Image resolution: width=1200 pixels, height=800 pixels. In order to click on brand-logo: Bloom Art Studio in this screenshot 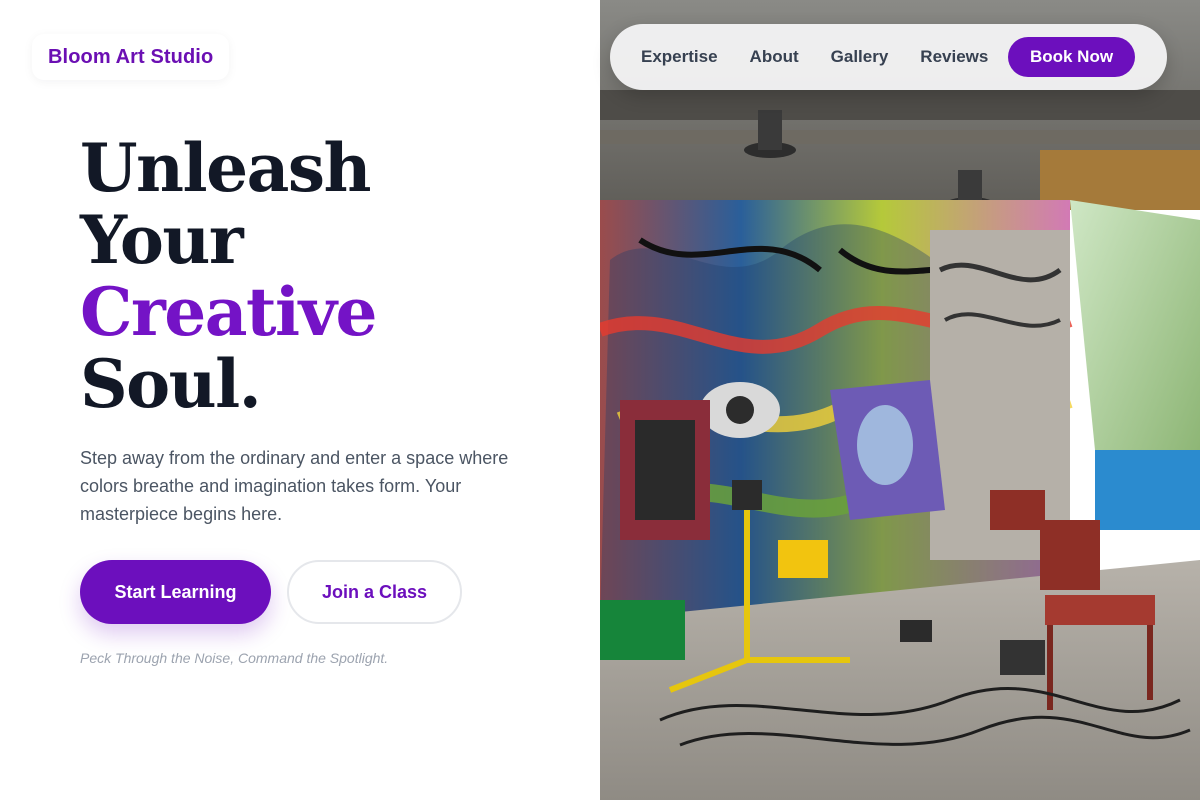, I will do `click(131, 57)`.